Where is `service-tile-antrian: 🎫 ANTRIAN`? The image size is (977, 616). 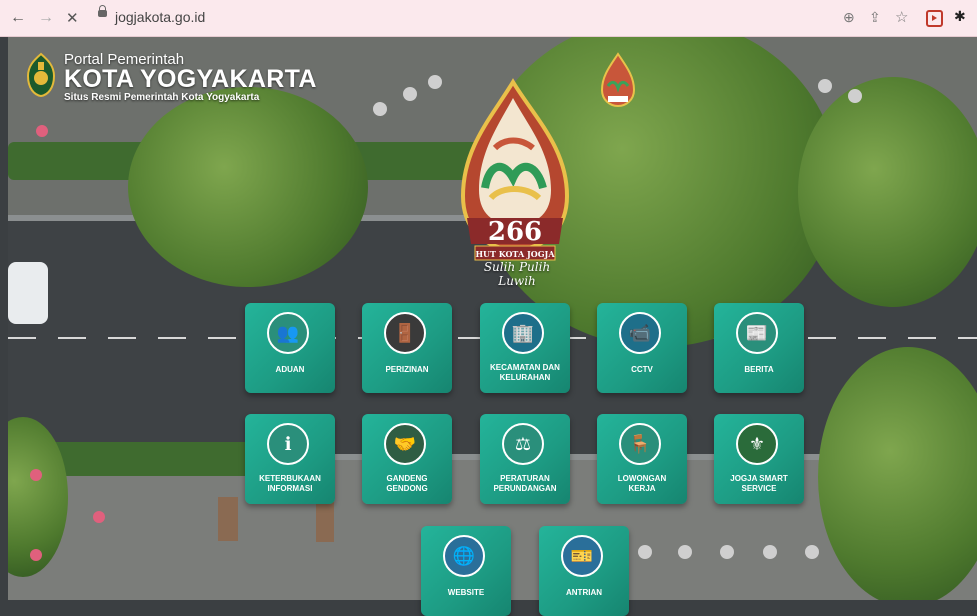 service-tile-antrian: 🎫 ANTRIAN is located at coordinates (584, 571).